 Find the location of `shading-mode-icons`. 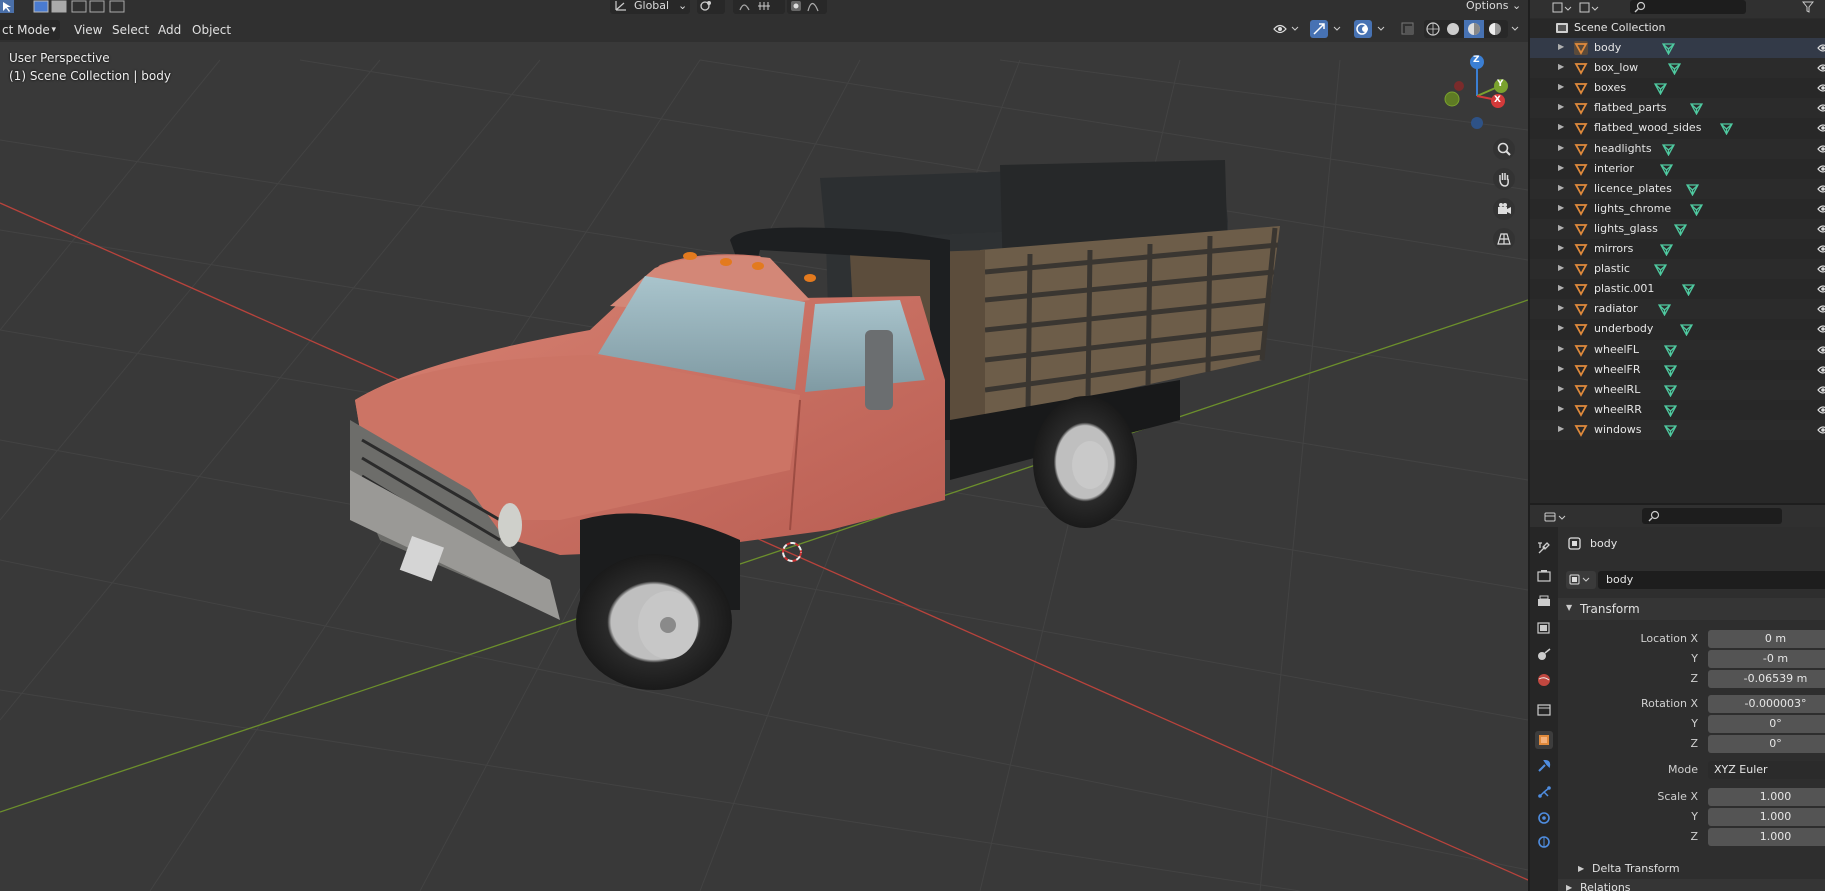

shading-mode-icons is located at coordinates (1474, 29).